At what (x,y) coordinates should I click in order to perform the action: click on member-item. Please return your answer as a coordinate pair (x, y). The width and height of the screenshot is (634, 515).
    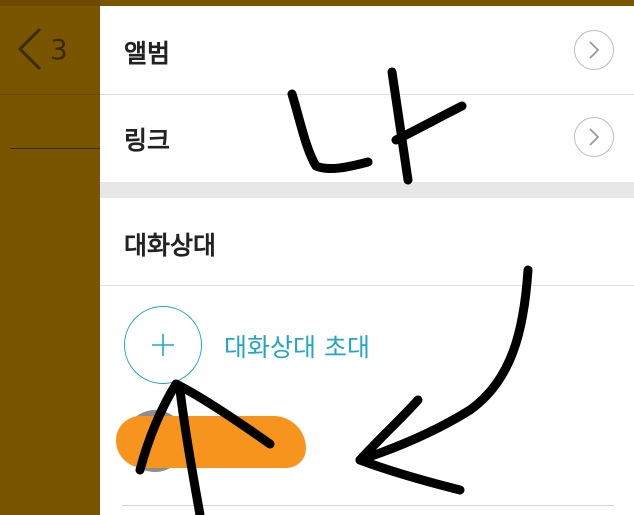
    Looking at the image, I should click on (220, 446).